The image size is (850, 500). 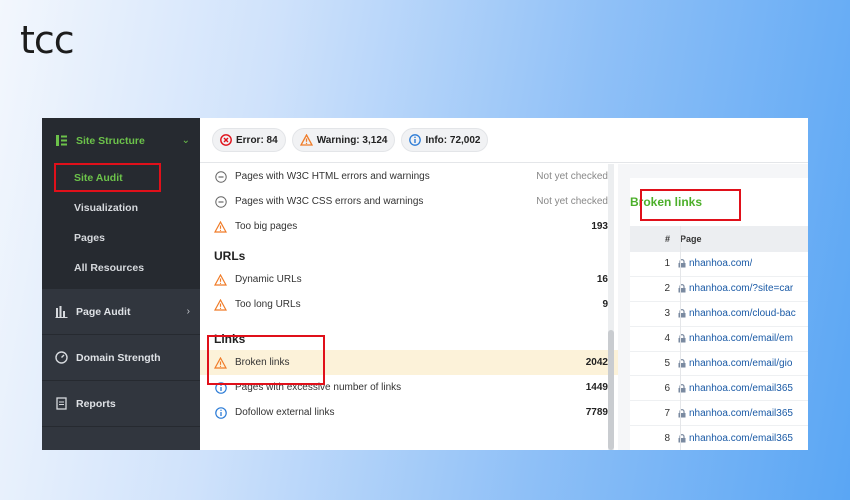 I want to click on table-row: 5 nhanhoa.com/email/gio, so click(x=719, y=364).